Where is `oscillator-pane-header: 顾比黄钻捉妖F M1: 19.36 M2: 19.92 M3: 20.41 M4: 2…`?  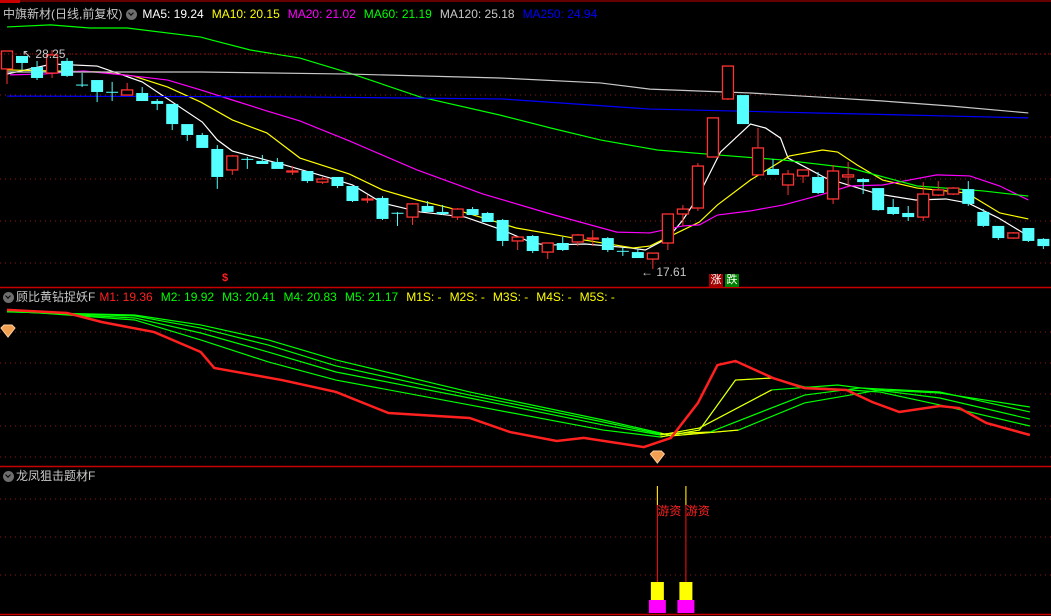
oscillator-pane-header: 顾比黄钻捉妖F M1: 19.36 M2: 19.92 M3: 20.41 M4: 2… is located at coordinates (311, 297).